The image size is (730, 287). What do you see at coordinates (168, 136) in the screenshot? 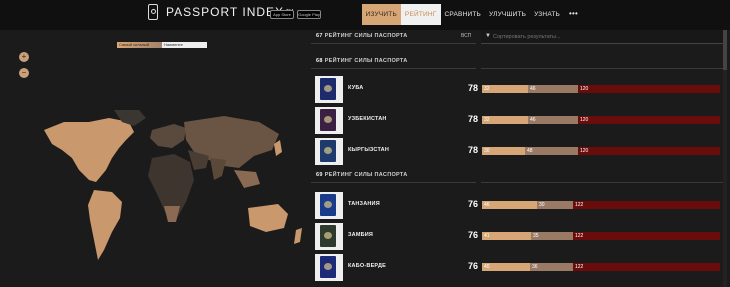
I see `map-europe` at bounding box center [168, 136].